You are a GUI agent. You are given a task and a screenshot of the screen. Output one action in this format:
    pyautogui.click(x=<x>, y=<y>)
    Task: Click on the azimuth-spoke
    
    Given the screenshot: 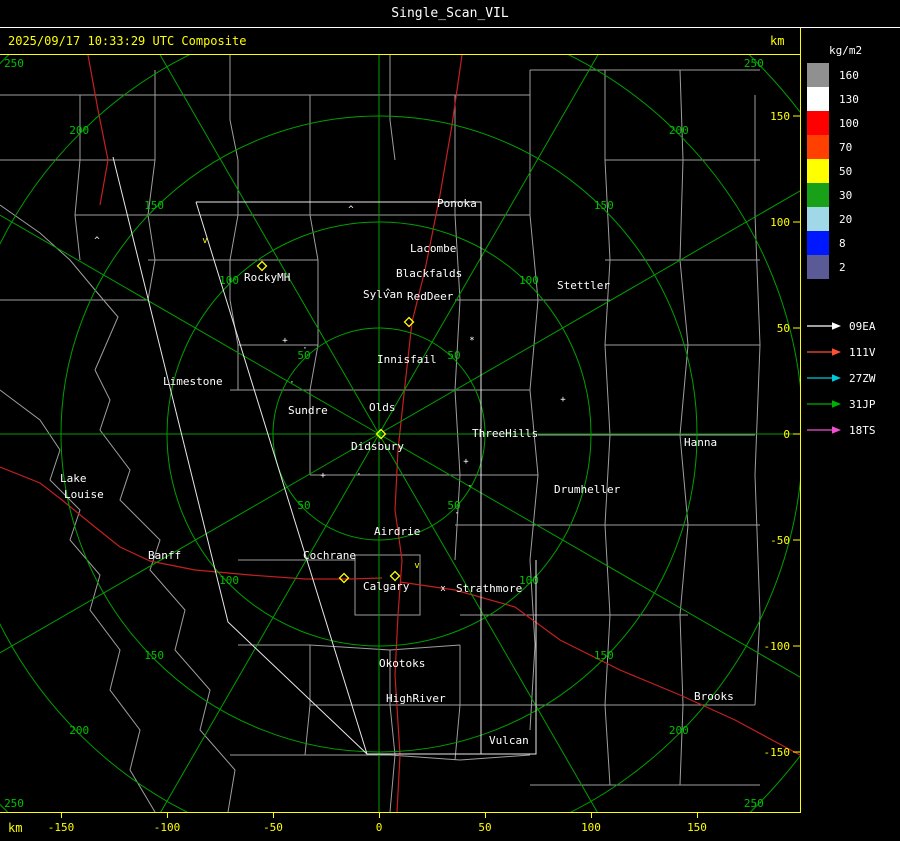 What is the action you would take?
    pyautogui.click(x=190, y=324)
    